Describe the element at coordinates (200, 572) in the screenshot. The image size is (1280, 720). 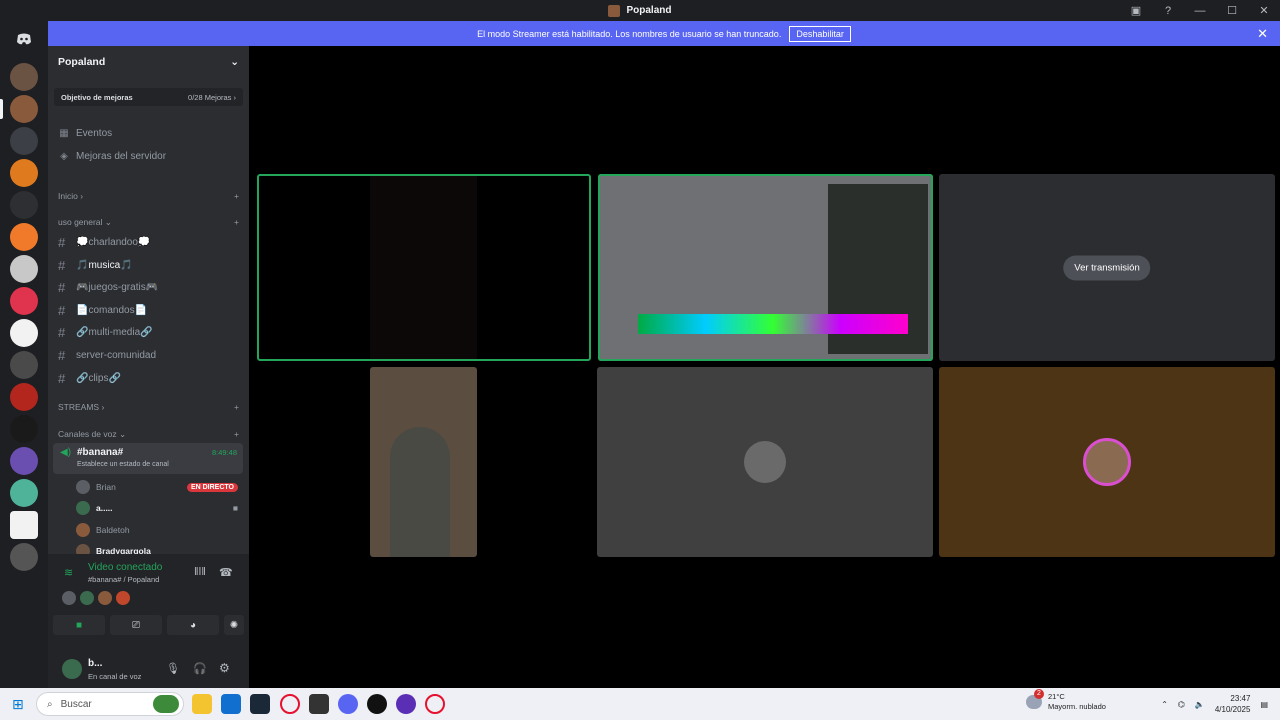
I see `noise-suppression-icon: ǁǀǁ` at that location.